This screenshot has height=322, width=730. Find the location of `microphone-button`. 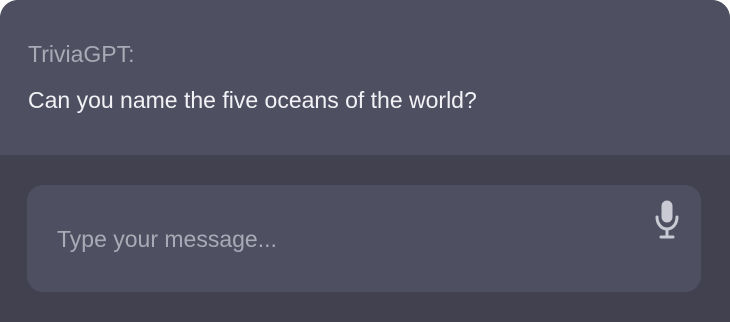

microphone-button is located at coordinates (667, 220).